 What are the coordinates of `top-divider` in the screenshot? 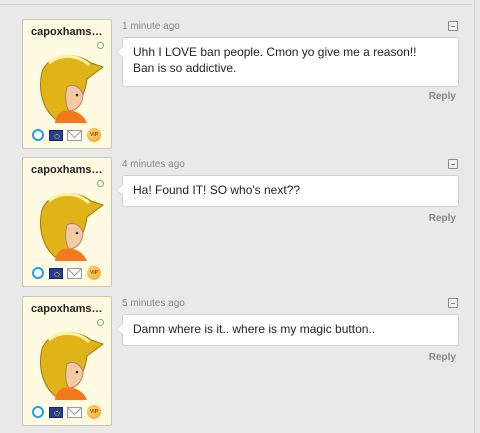 It's located at (236, 4).